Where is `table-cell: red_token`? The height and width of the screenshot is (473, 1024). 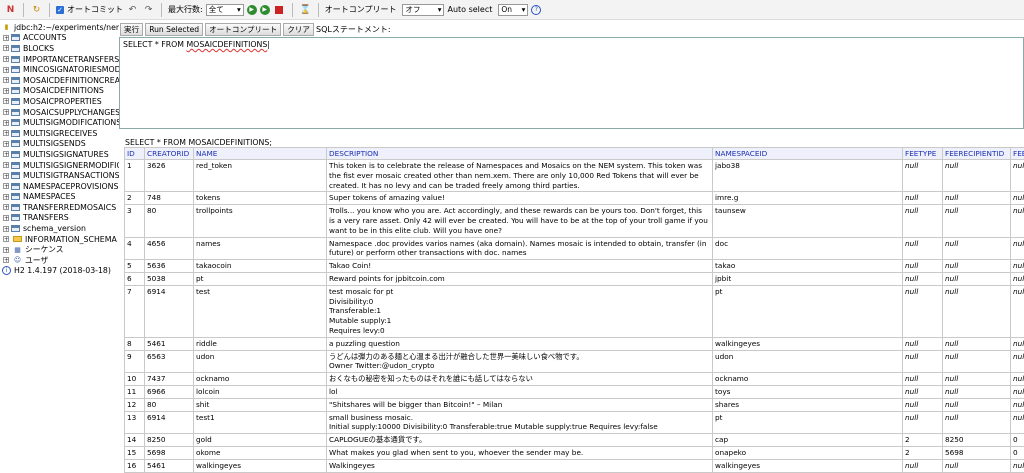 table-cell: red_token is located at coordinates (260, 176).